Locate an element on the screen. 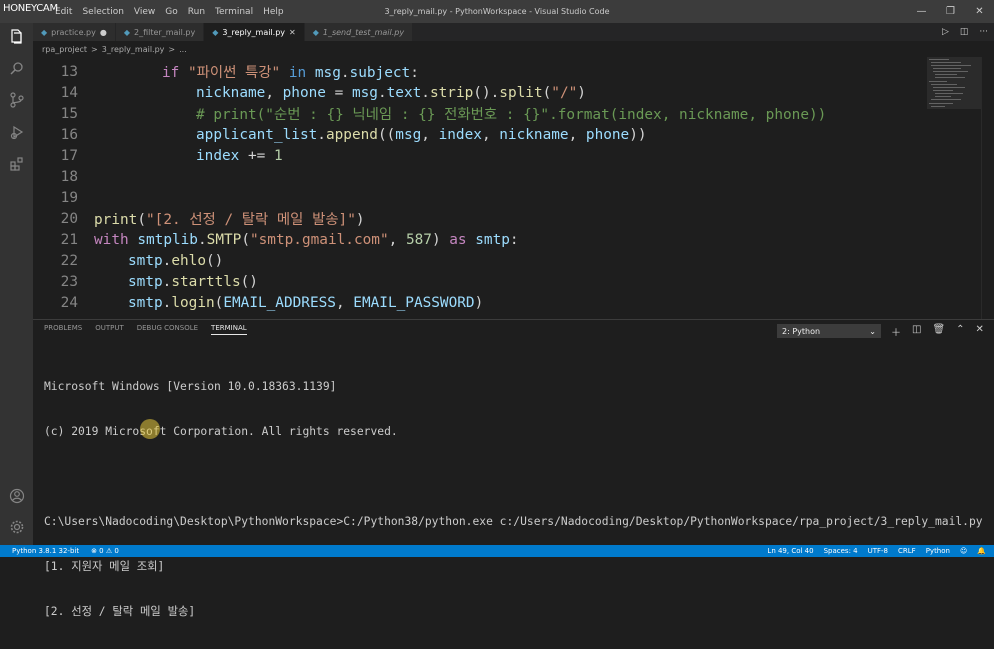 This screenshot has width=994, height=649. more-actions-icon: ··· is located at coordinates (983, 32).